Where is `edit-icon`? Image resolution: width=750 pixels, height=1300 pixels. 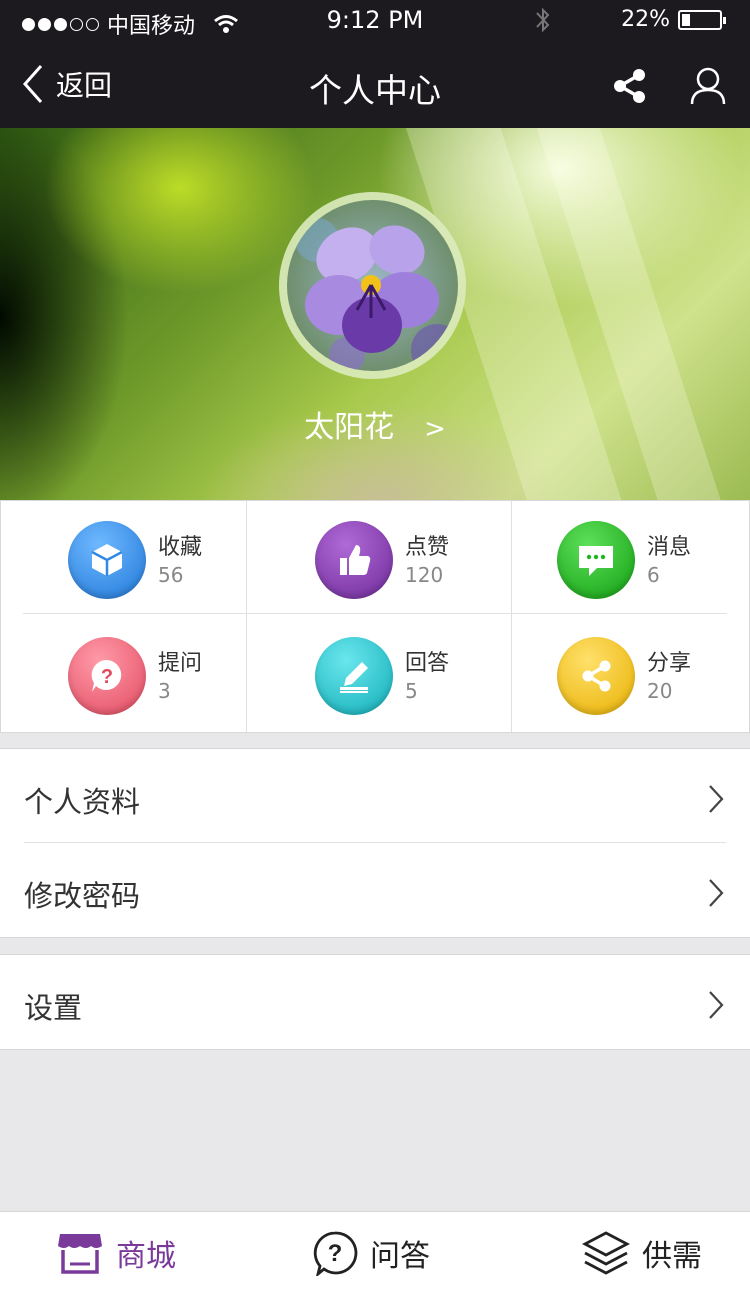 edit-icon is located at coordinates (354, 676).